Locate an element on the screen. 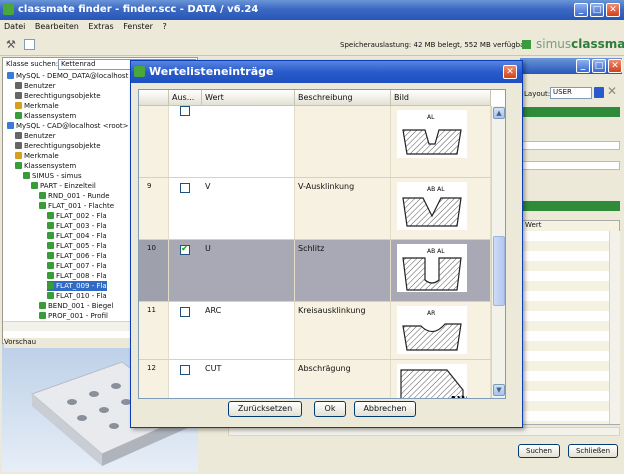 This screenshot has width=624, height=474. scroll-thumb is located at coordinates (499, 271).